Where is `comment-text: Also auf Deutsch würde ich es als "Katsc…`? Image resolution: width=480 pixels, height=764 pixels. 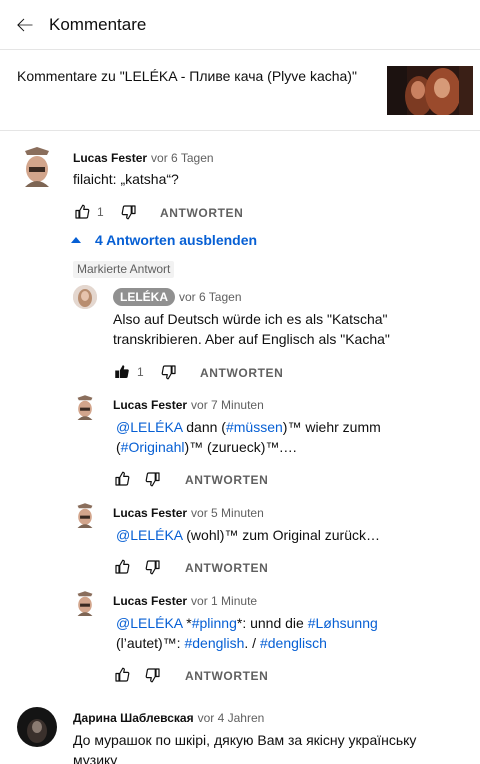
comment-text: Also auf Deutsch würde ich es als "Katsc… is located at coordinates (251, 329).